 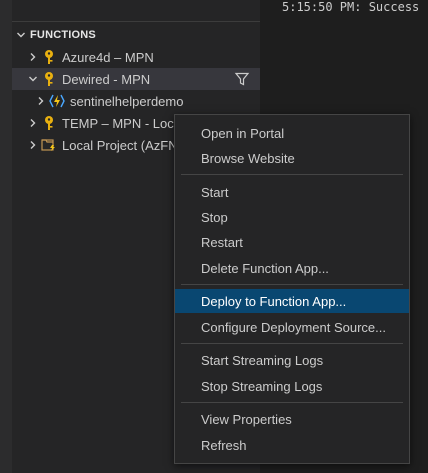 I want to click on menu-item-view-properties: View Properties, so click(x=292, y=419).